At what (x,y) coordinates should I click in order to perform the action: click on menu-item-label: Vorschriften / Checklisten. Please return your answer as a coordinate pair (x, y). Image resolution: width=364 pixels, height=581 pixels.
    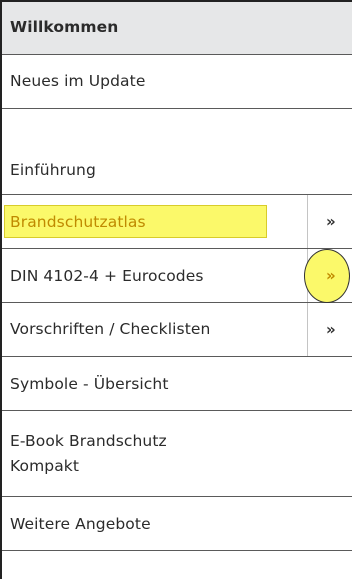
    Looking at the image, I should click on (110, 329).